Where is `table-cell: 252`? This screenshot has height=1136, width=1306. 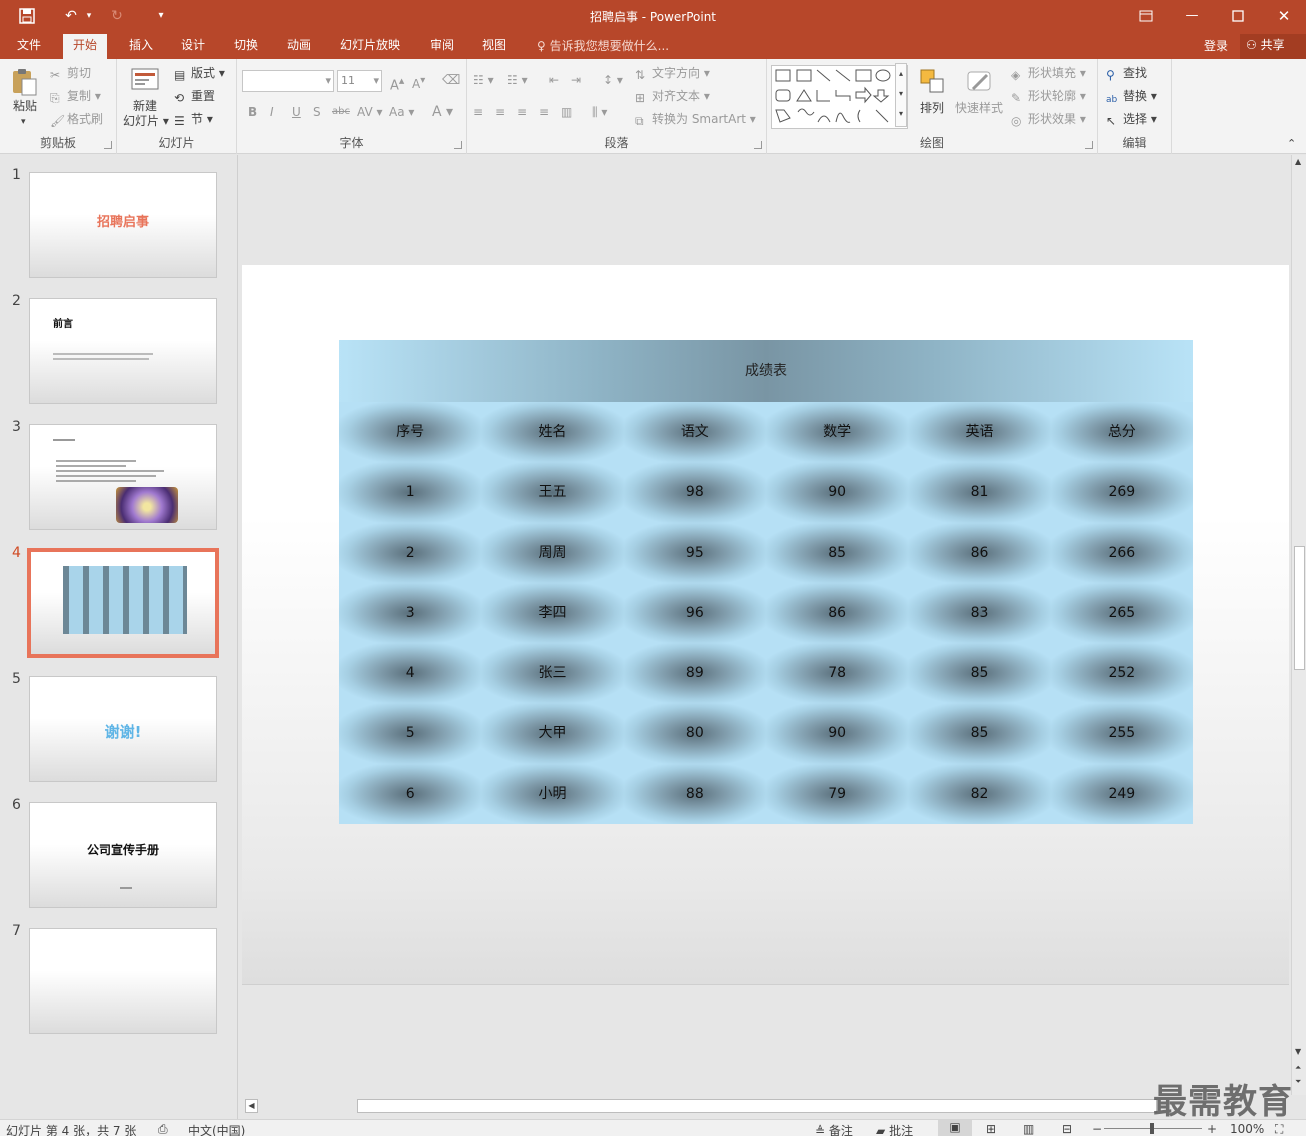 table-cell: 252 is located at coordinates (1121, 673).